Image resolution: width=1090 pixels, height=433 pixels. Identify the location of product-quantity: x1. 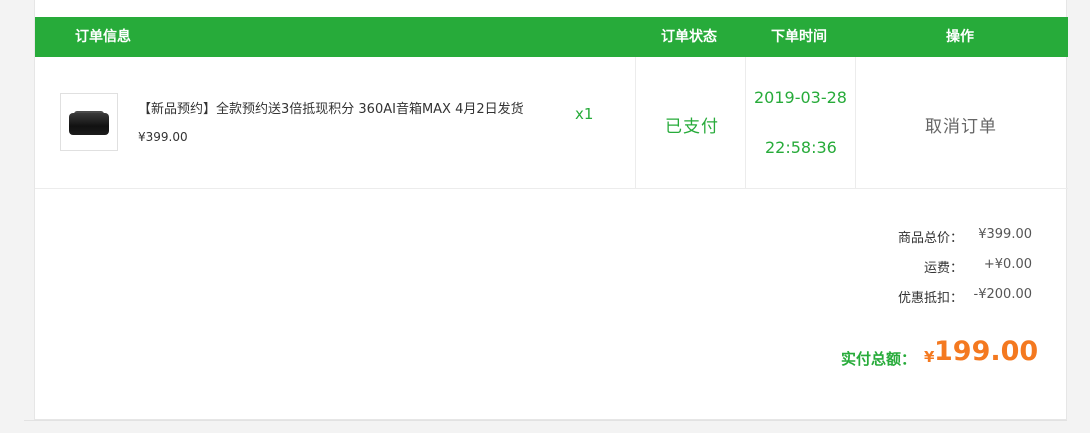
(584, 114).